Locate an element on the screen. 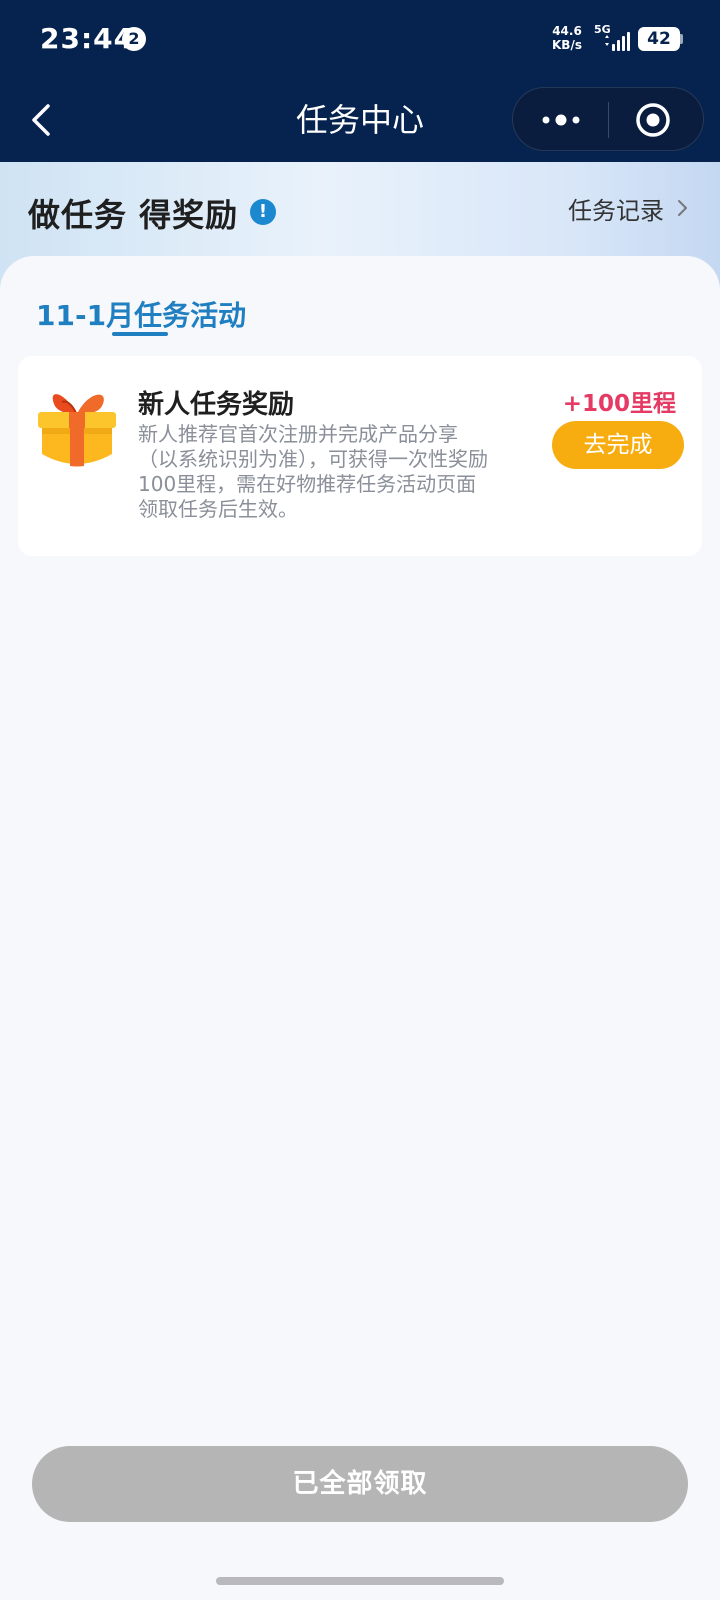 This screenshot has width=720, height=1600. mini-program-capsule is located at coordinates (608, 119).